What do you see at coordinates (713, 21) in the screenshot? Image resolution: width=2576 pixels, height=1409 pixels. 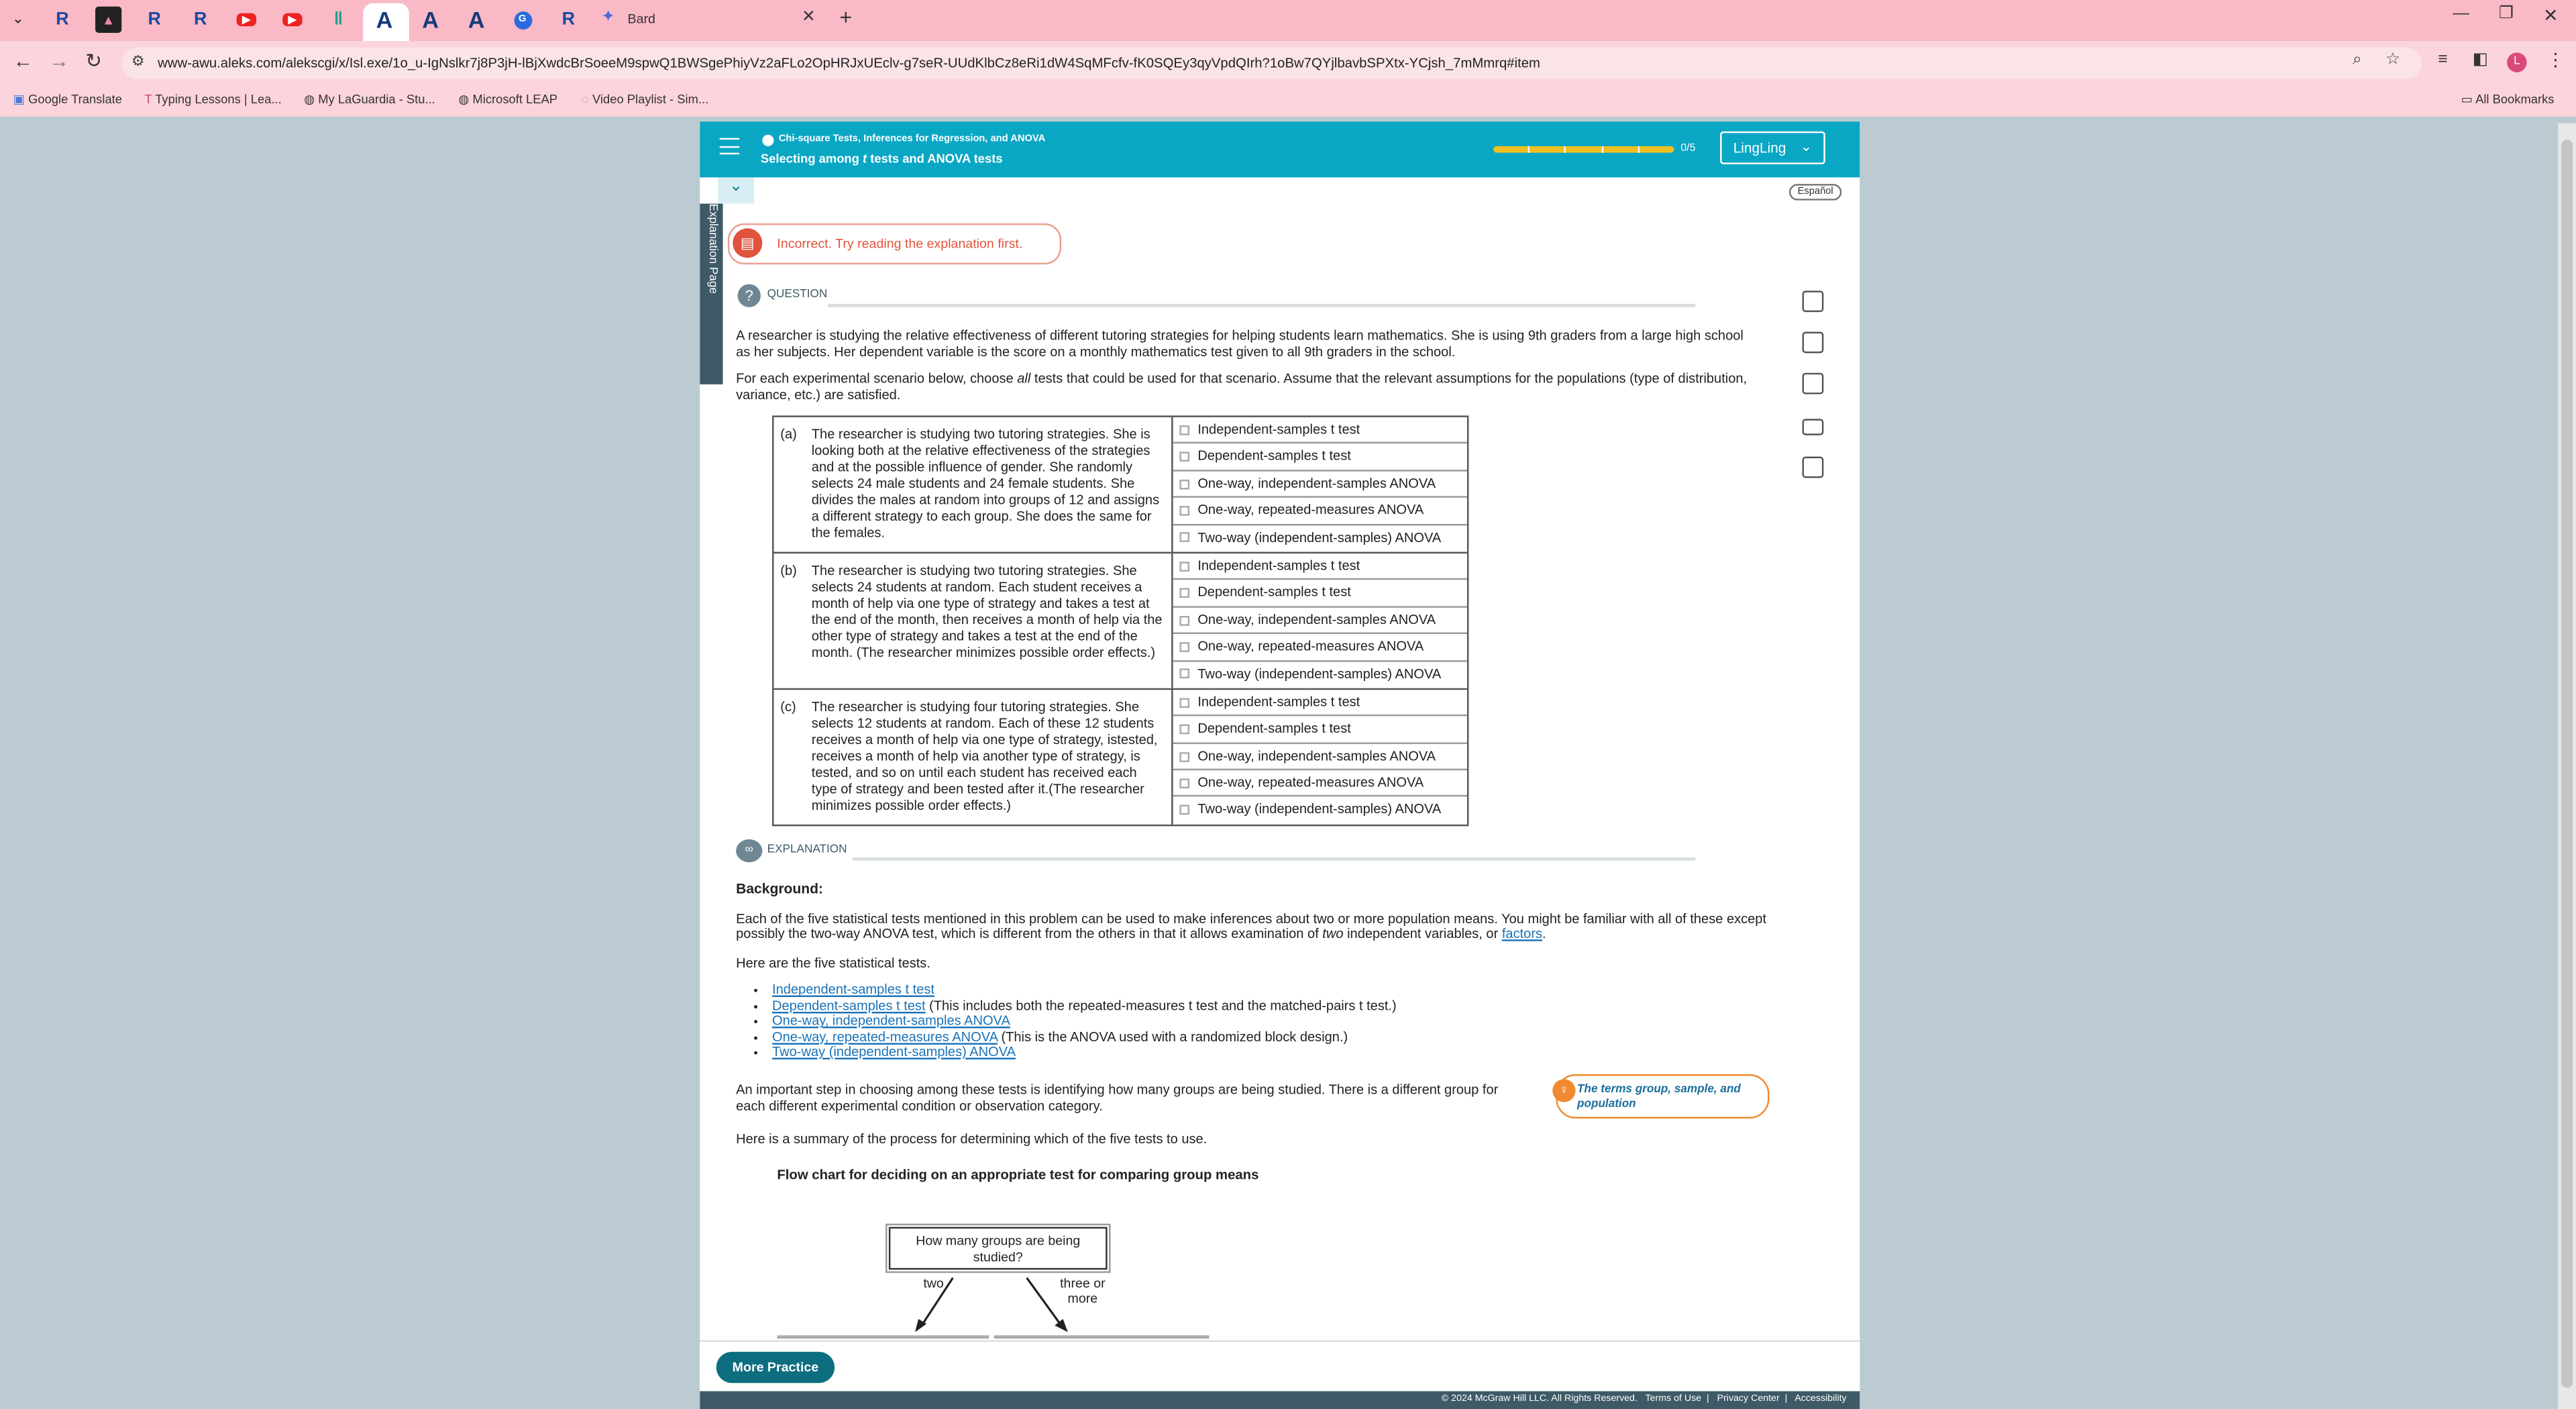 I see `tab-bard: ✦ Bard ✕` at bounding box center [713, 21].